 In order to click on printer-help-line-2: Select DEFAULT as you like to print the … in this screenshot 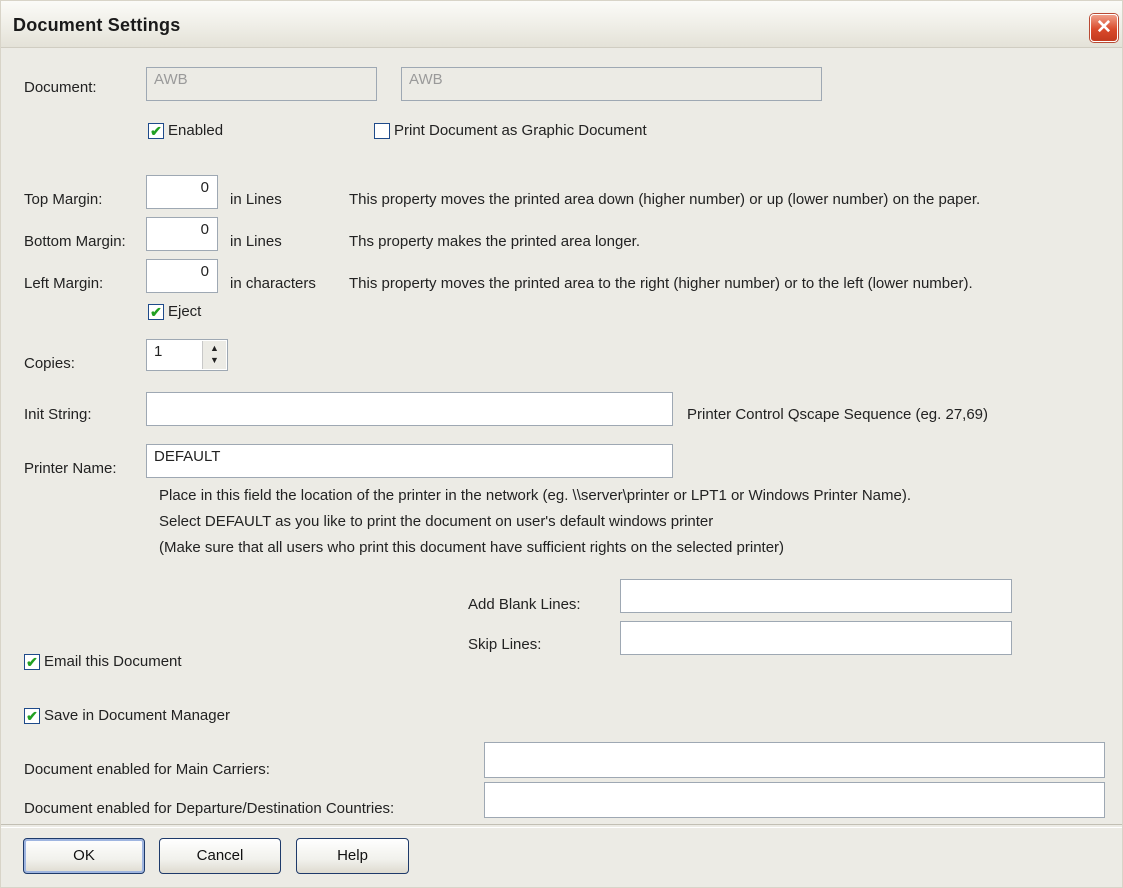, I will do `click(436, 521)`.